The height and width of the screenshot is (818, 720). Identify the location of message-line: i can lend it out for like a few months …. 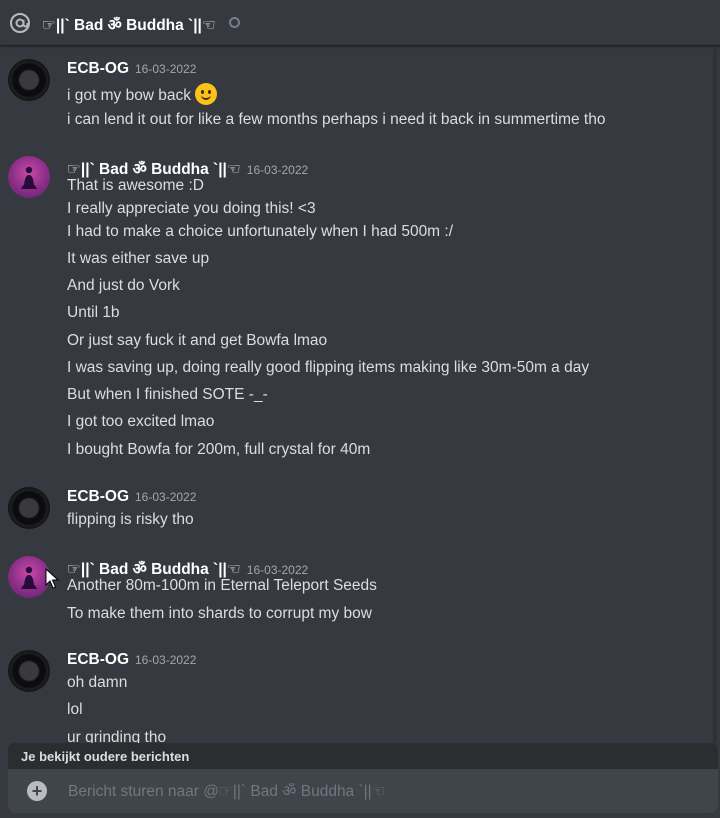
(336, 119).